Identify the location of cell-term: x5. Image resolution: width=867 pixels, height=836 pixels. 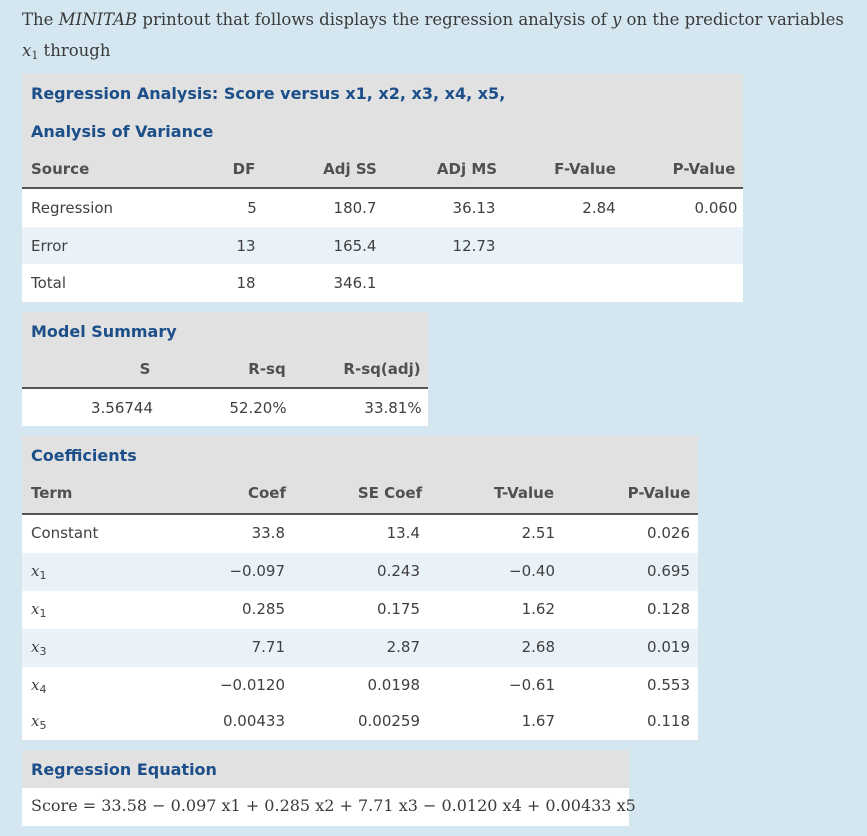
(39, 722).